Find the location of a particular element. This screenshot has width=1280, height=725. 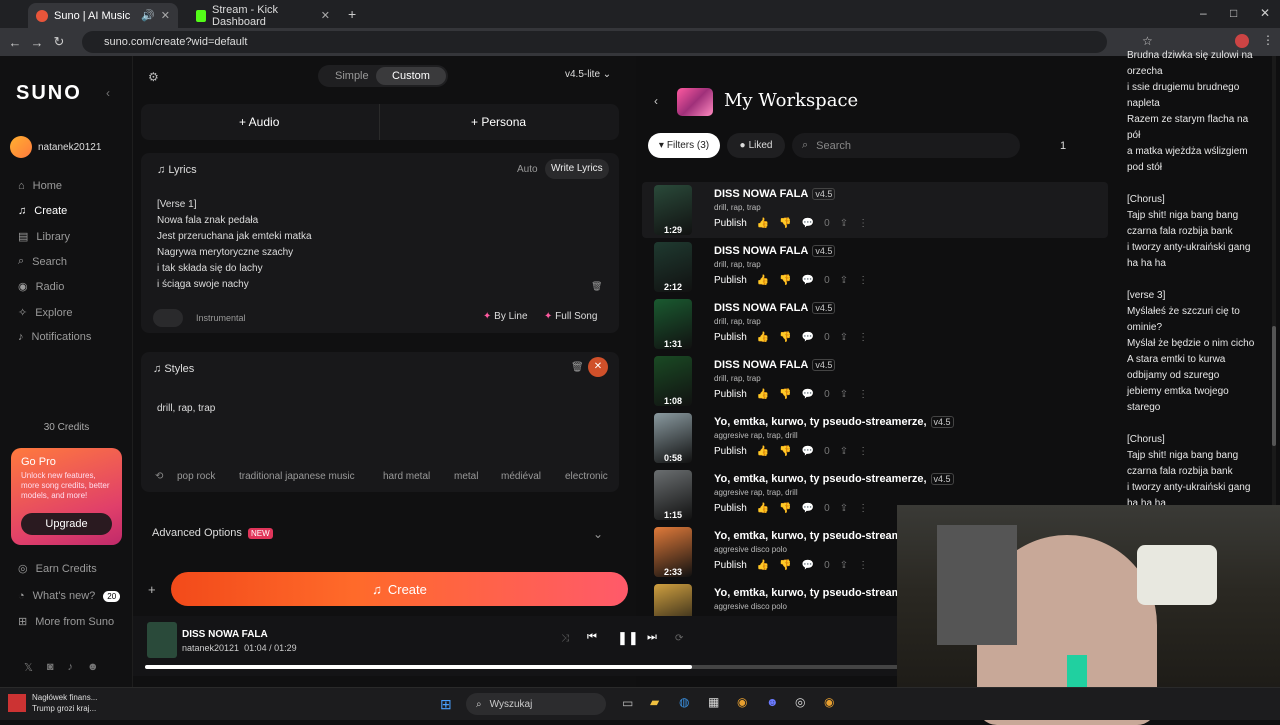

windows-start-icon: ⊞ is located at coordinates (446, 704).